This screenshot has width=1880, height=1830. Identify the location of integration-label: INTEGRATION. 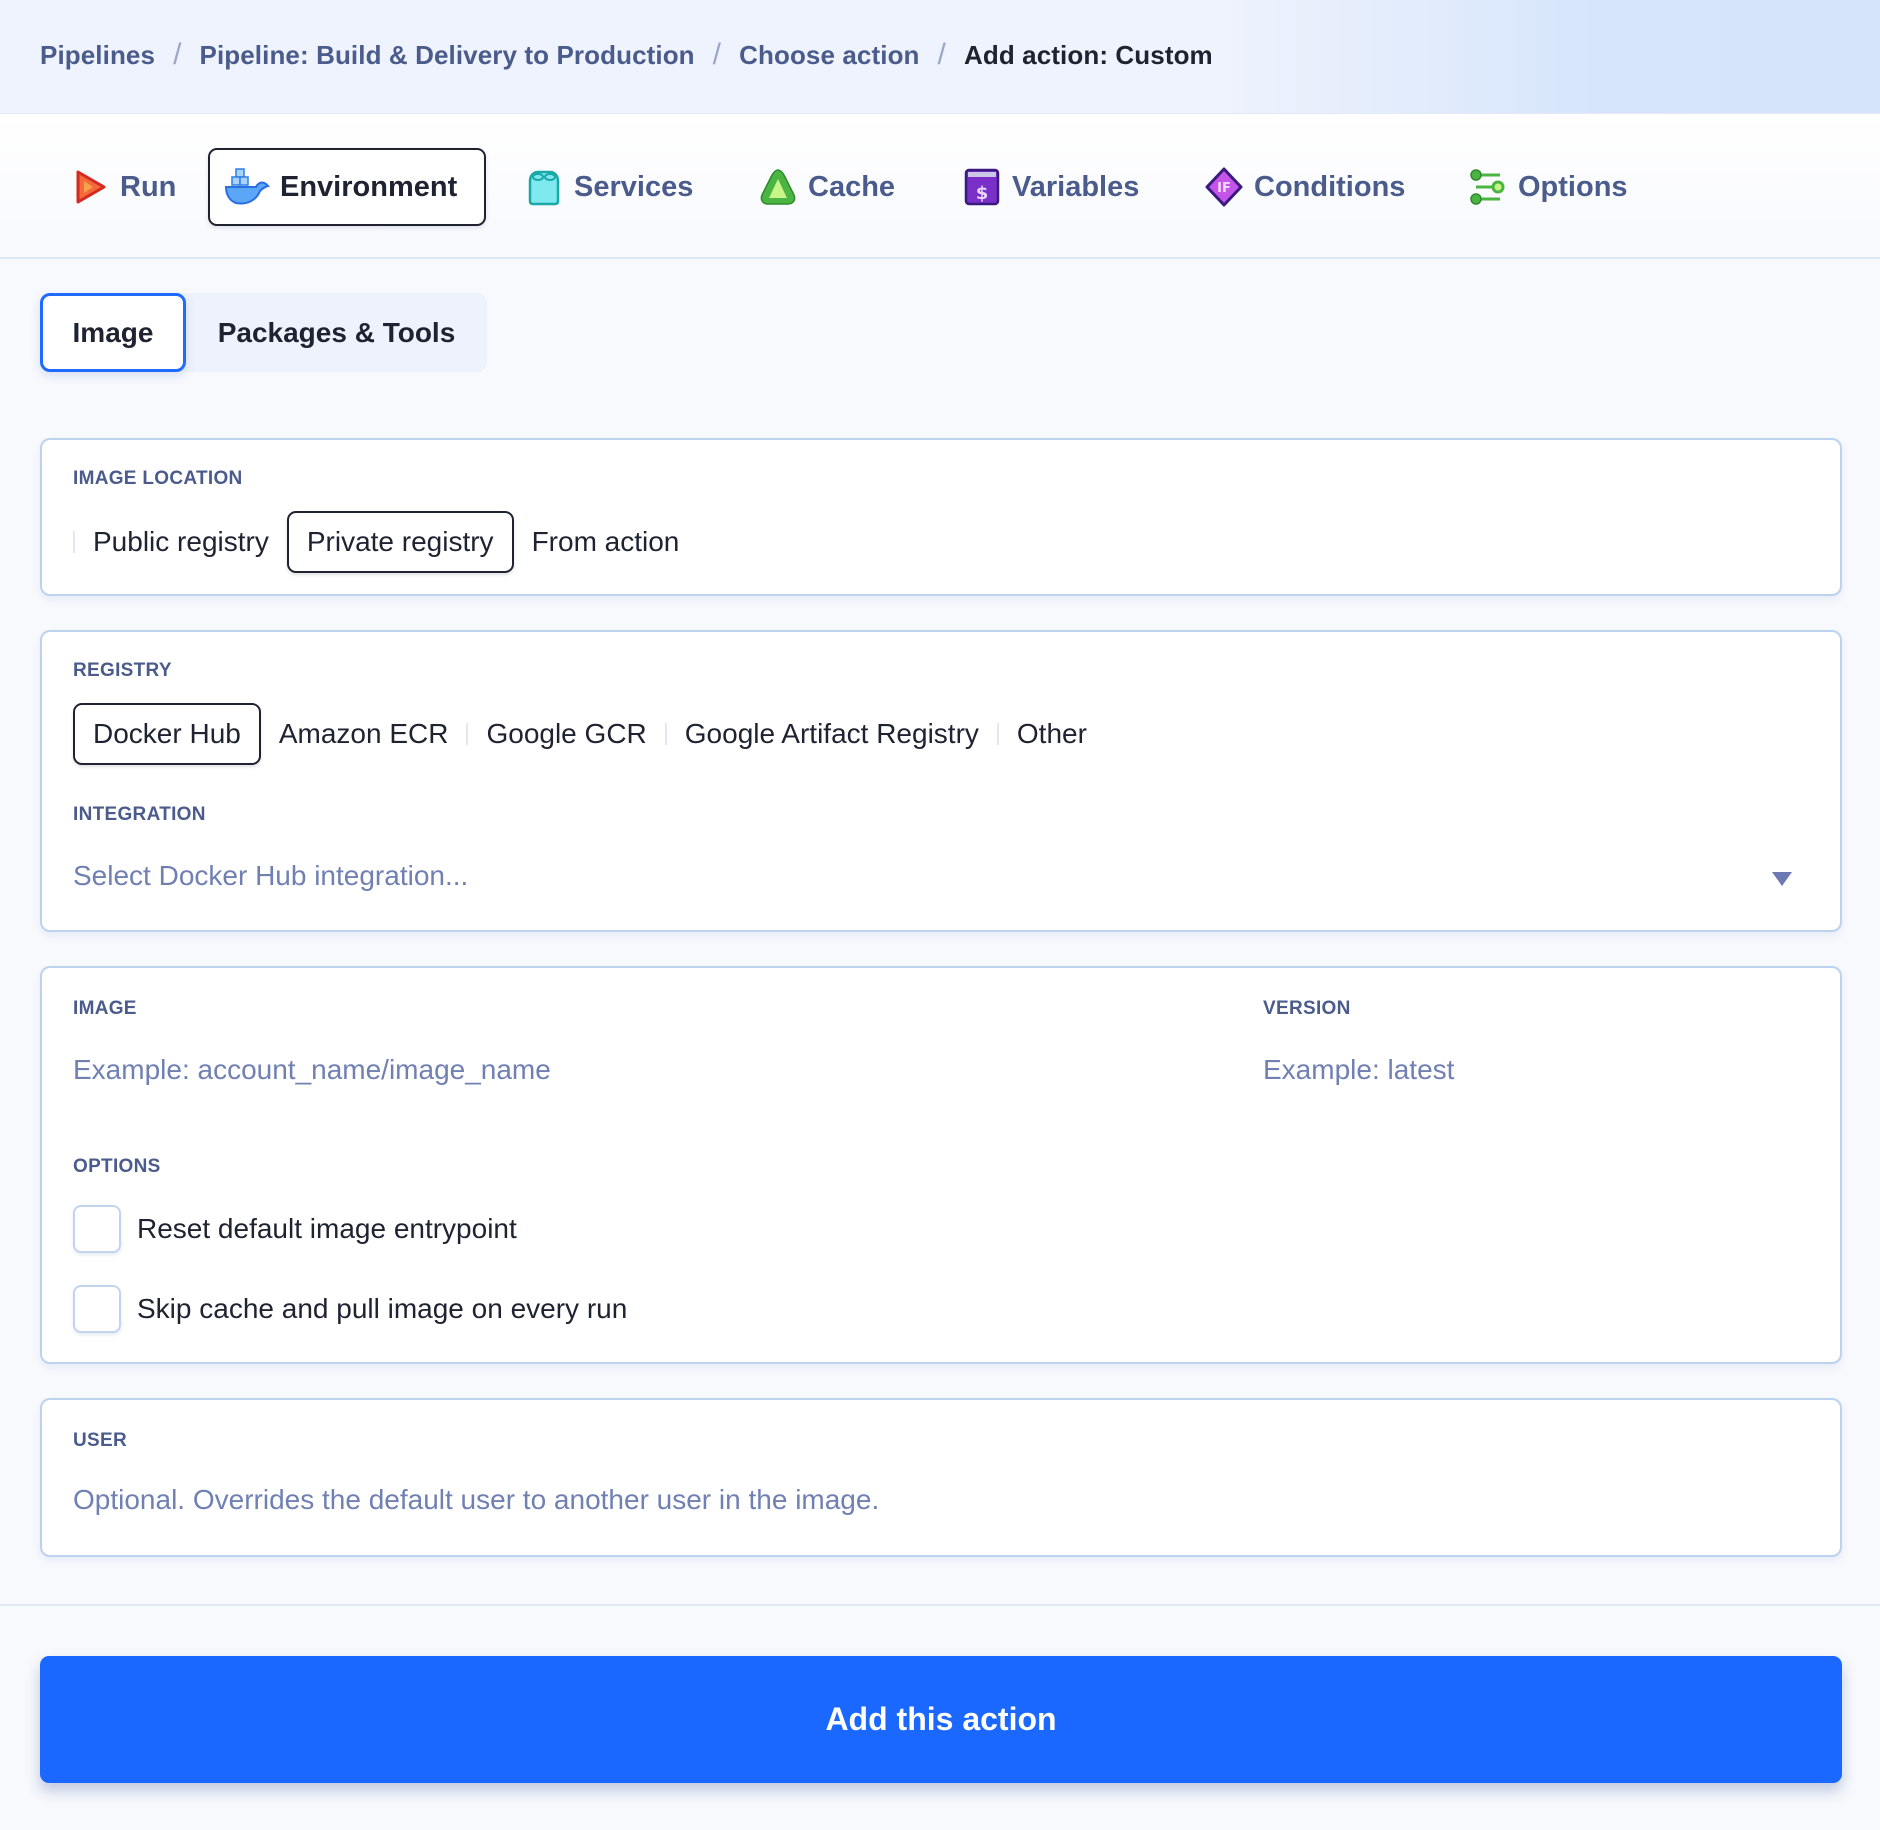
(139, 814).